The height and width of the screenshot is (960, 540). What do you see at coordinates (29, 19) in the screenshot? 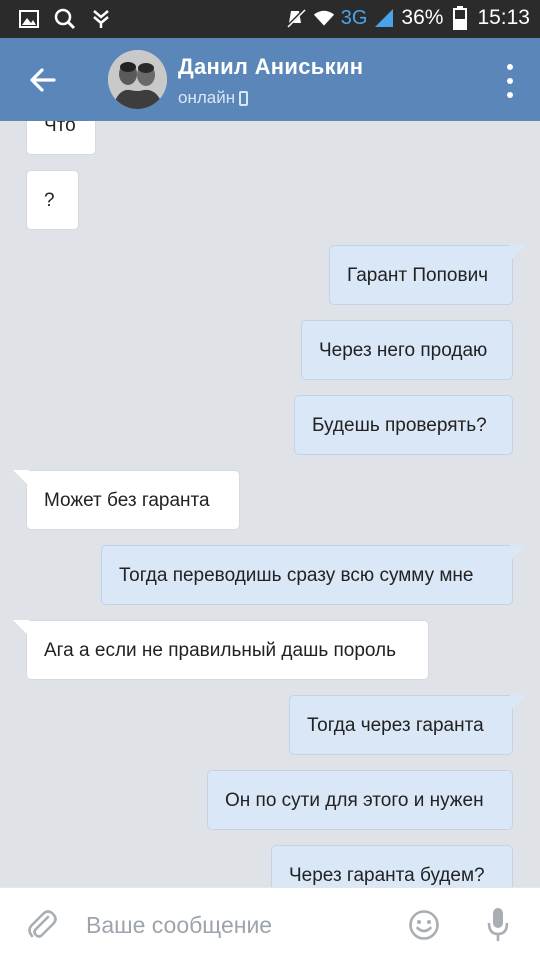
I see `gallery-icon` at bounding box center [29, 19].